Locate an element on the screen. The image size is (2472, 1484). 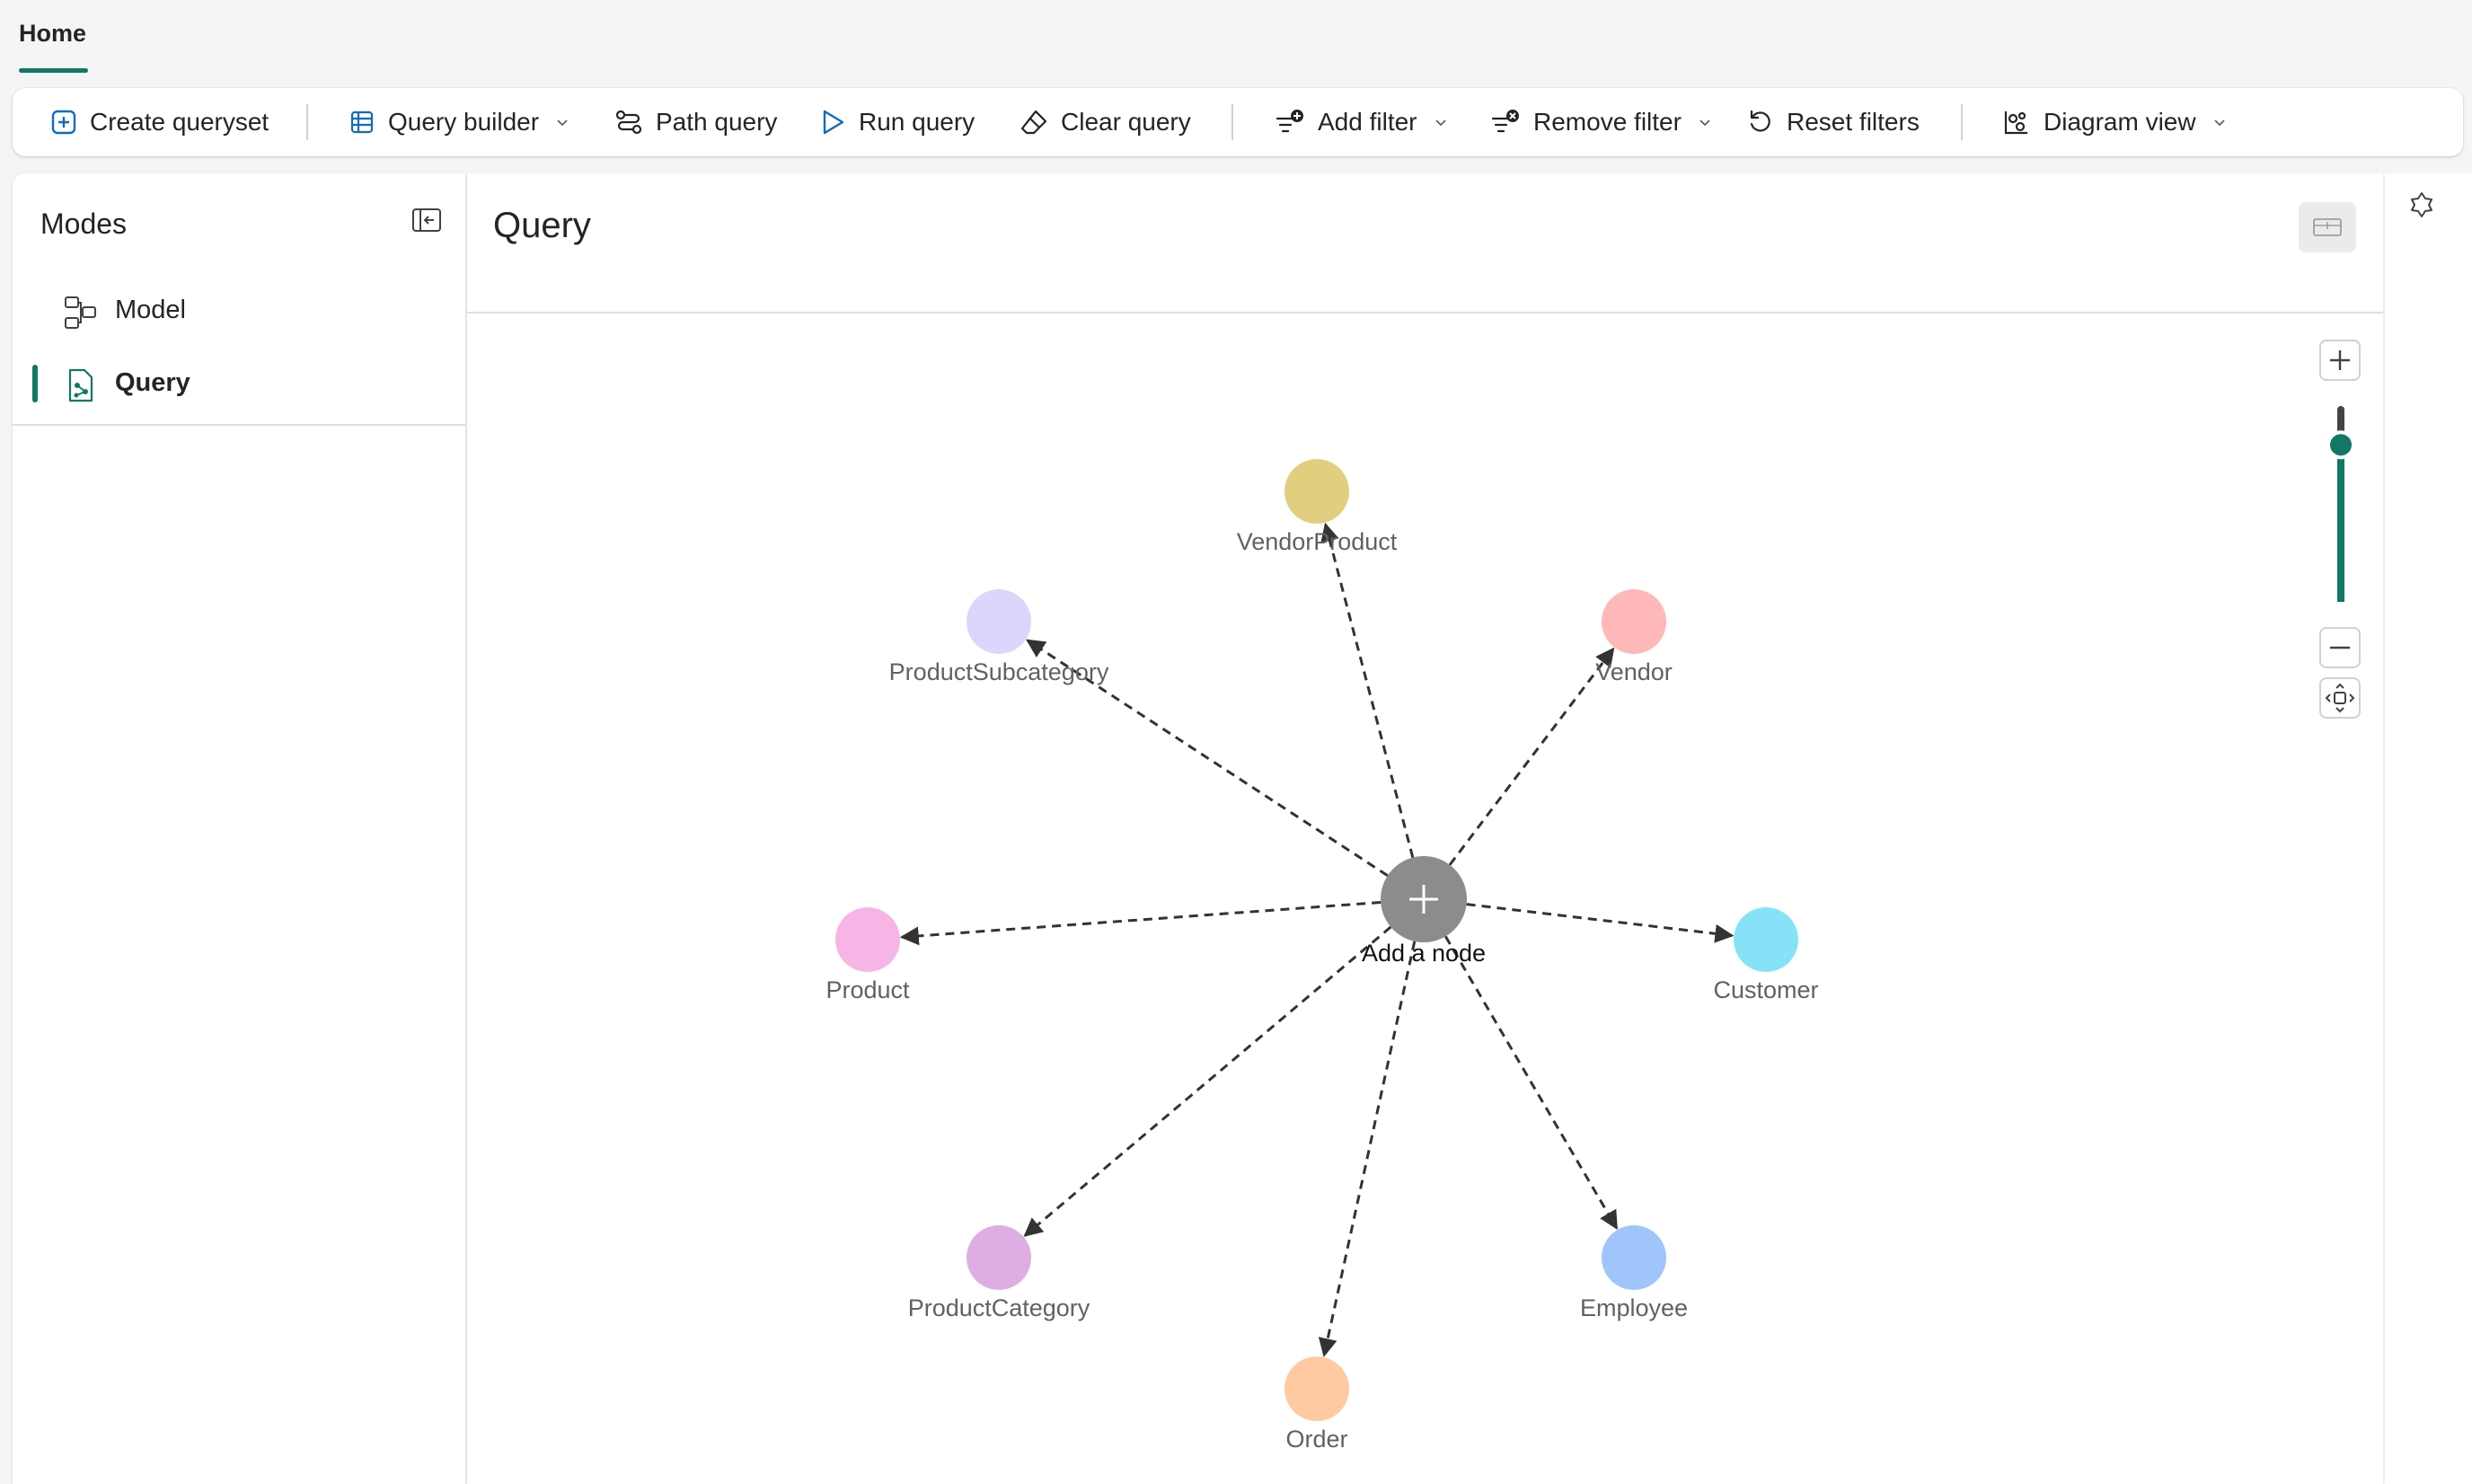
mode-item-query: Query is located at coordinates (243, 383).